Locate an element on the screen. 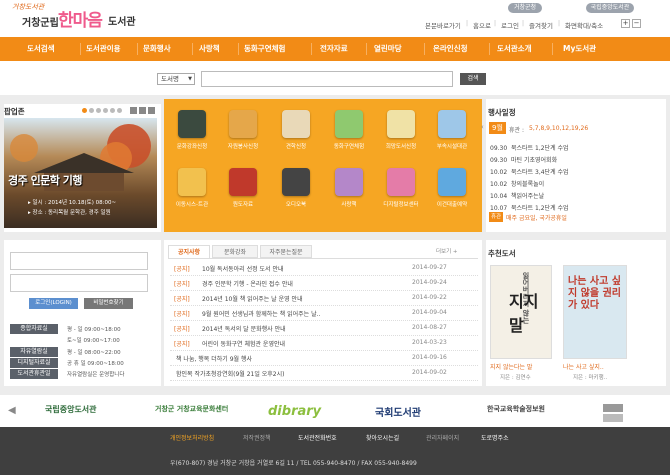 Image resolution: width=670 pixels, height=475 pixels. event-item: 10.04 책읽어주는날 is located at coordinates (517, 195).